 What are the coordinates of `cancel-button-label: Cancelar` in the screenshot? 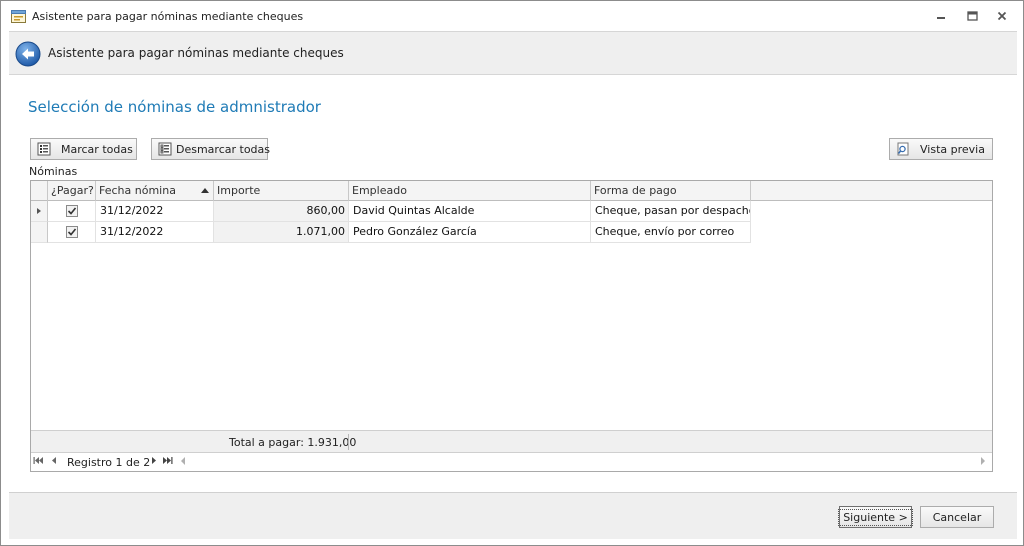 It's located at (957, 517).